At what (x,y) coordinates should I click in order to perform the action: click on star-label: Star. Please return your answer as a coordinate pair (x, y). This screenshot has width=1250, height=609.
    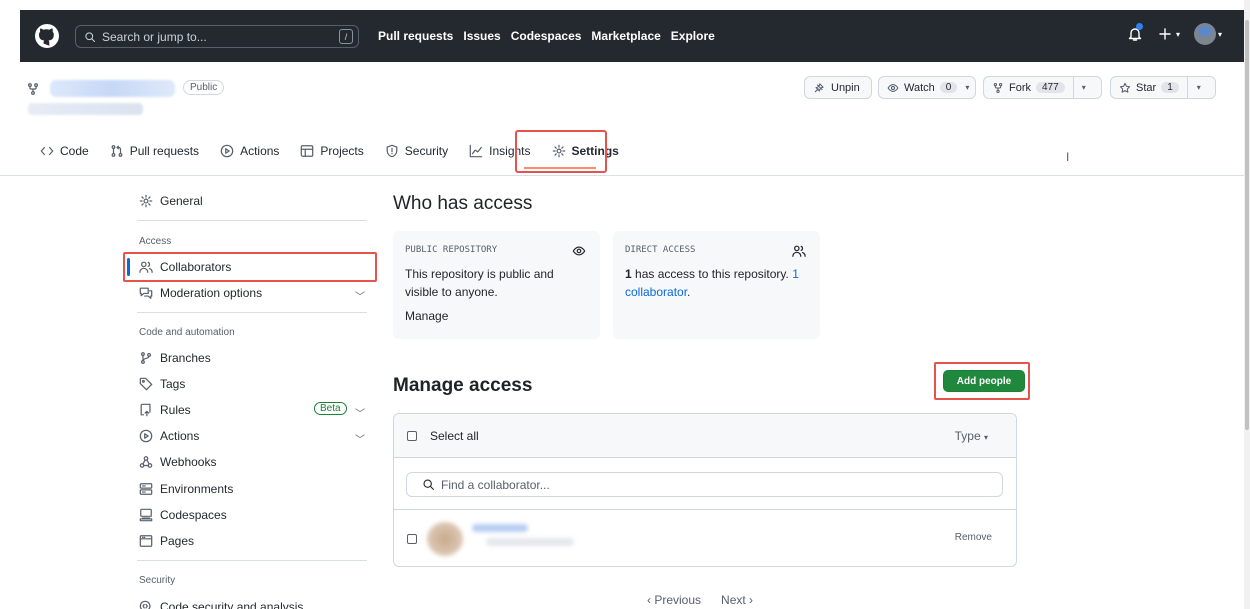
    Looking at the image, I should click on (1146, 87).